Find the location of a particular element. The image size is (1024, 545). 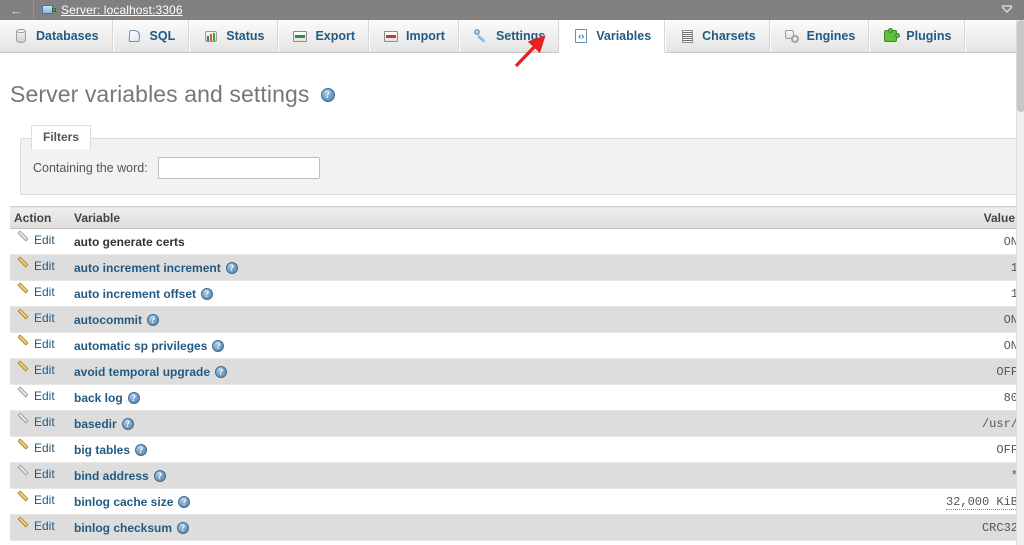

back-arrow-icon: ← is located at coordinates (17, 10).